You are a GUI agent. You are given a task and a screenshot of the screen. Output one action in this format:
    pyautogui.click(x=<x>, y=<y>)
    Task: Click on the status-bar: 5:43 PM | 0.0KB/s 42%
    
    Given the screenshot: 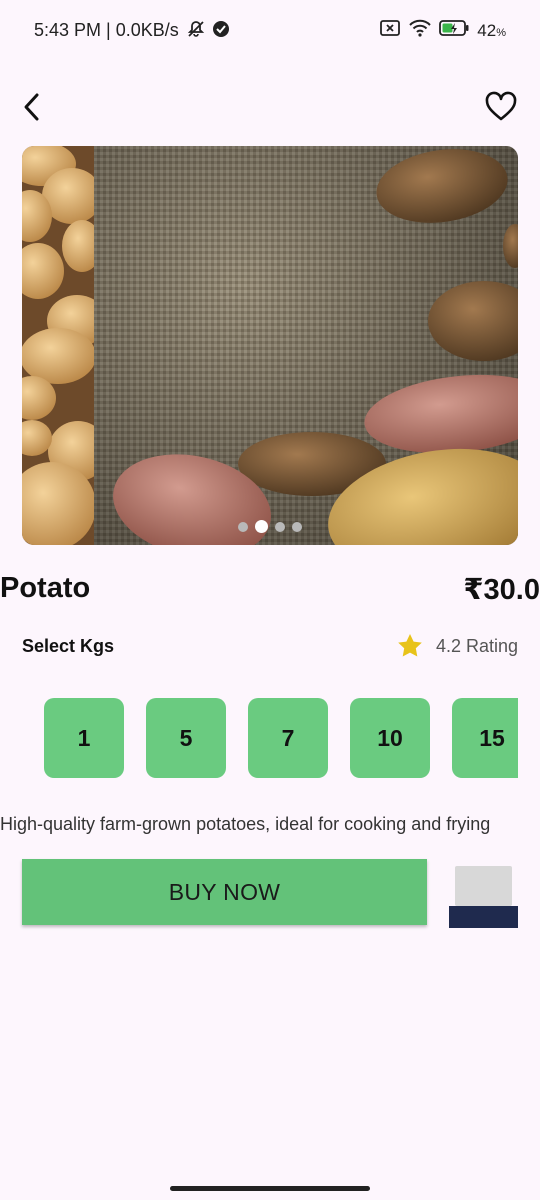 What is the action you would take?
    pyautogui.click(x=270, y=30)
    